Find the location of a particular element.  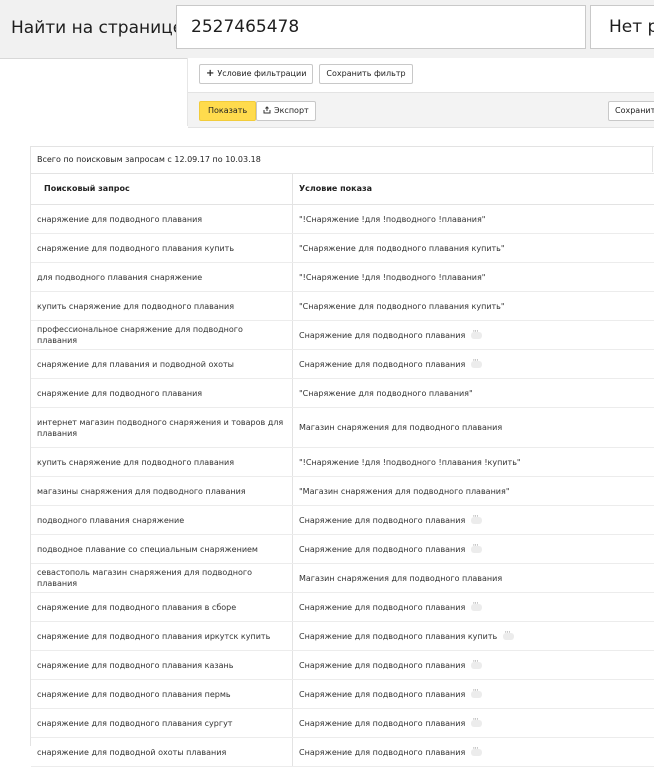

condition-cell: "Снаряжение для подводного плавания" is located at coordinates (473, 393).